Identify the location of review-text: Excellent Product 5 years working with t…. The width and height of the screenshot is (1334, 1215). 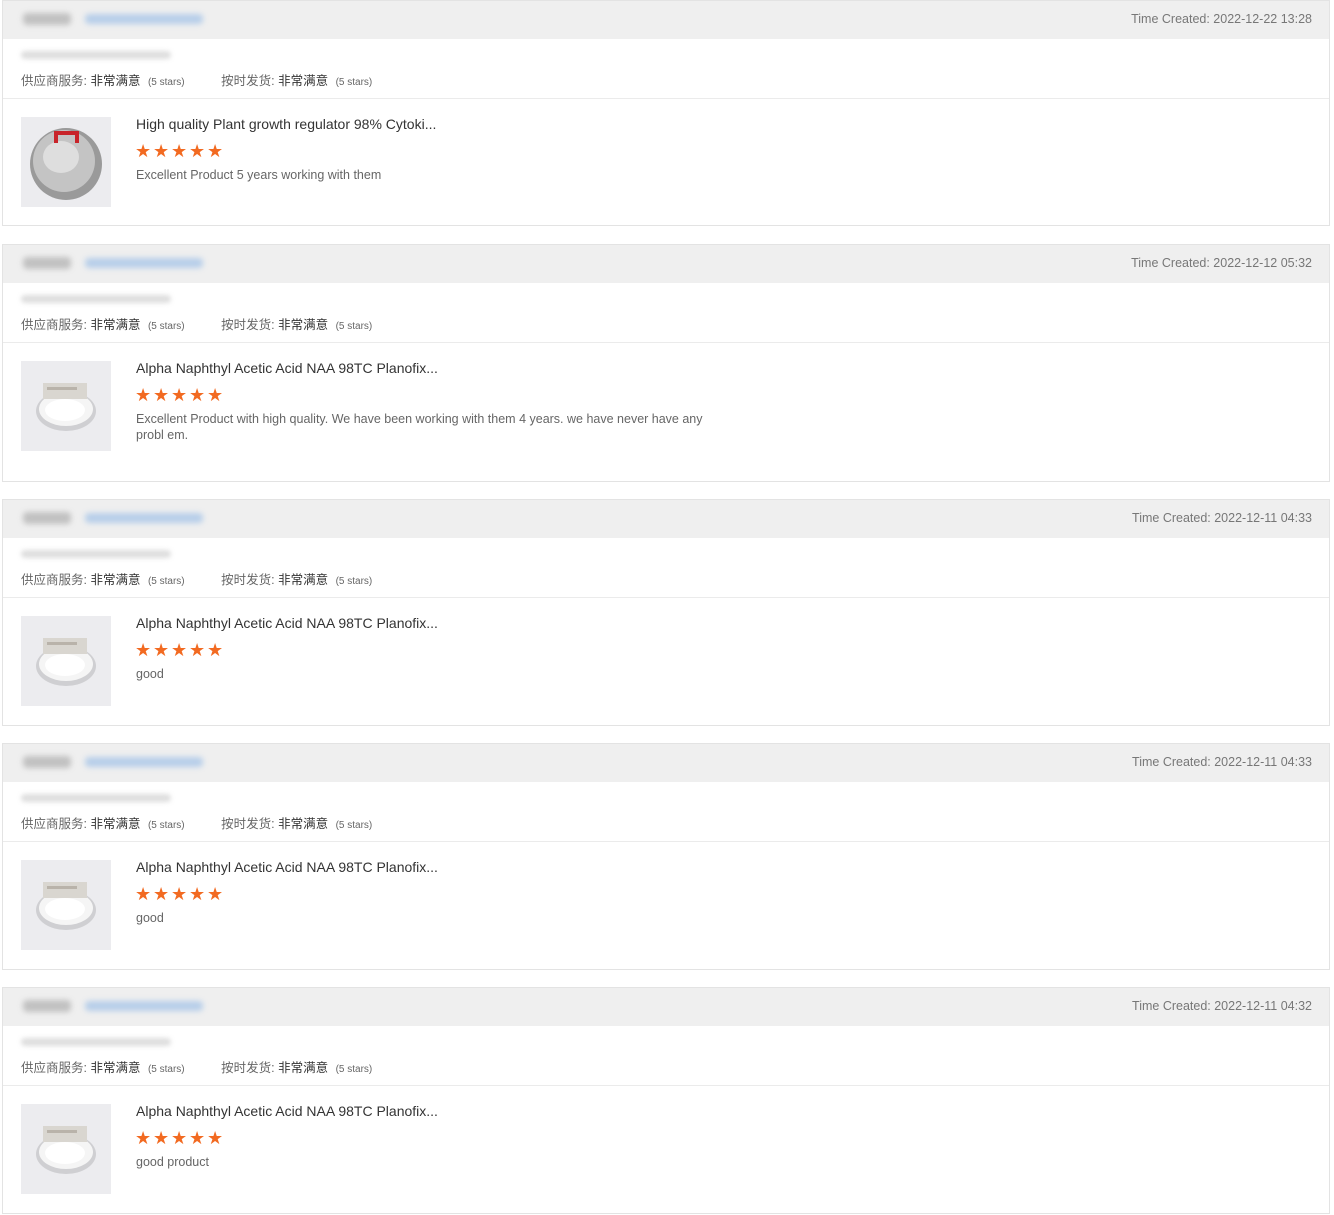
(259, 175).